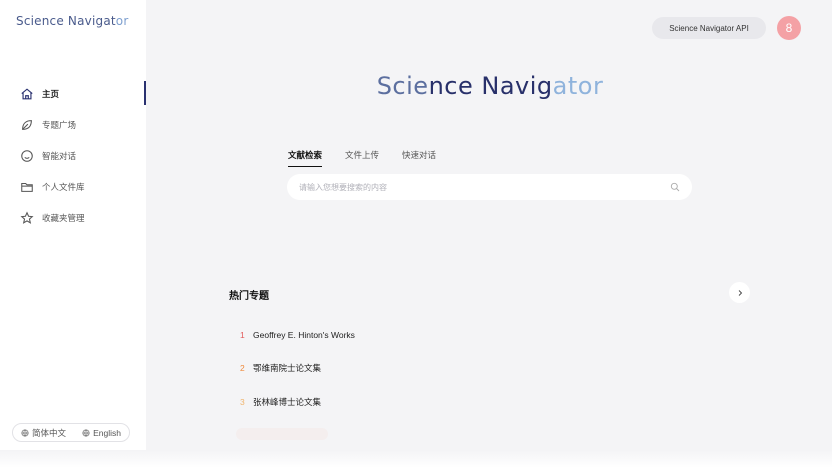  Describe the element at coordinates (242, 401) in the screenshot. I see `rank-number: 3` at that location.